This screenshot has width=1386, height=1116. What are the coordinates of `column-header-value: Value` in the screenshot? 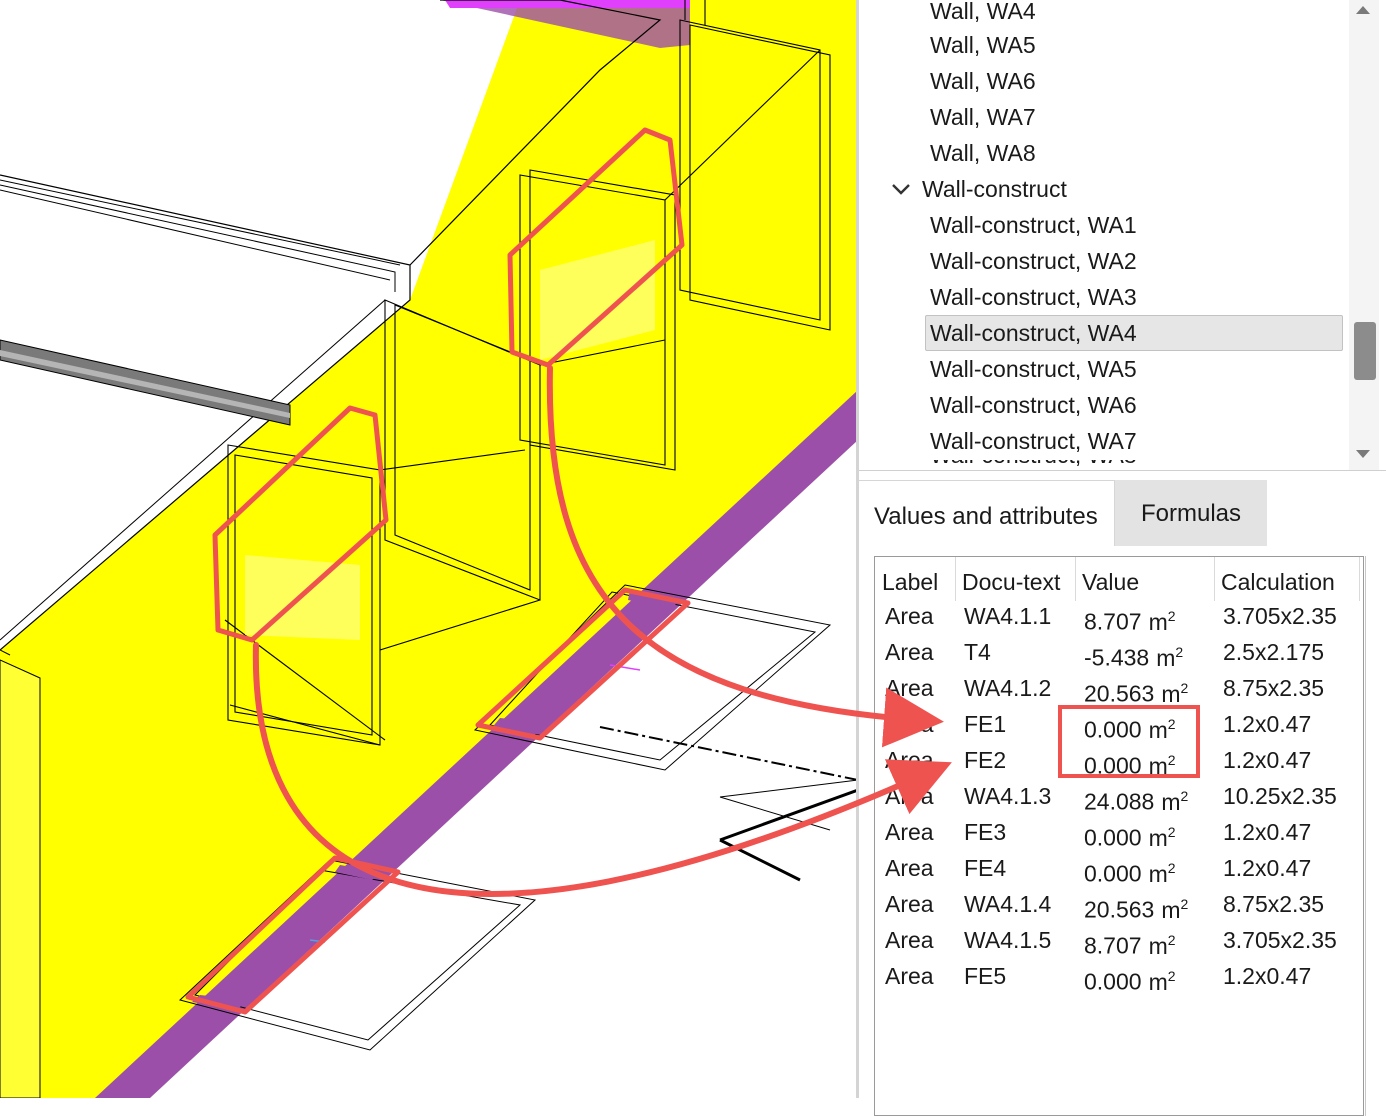 It's located at (1110, 582).